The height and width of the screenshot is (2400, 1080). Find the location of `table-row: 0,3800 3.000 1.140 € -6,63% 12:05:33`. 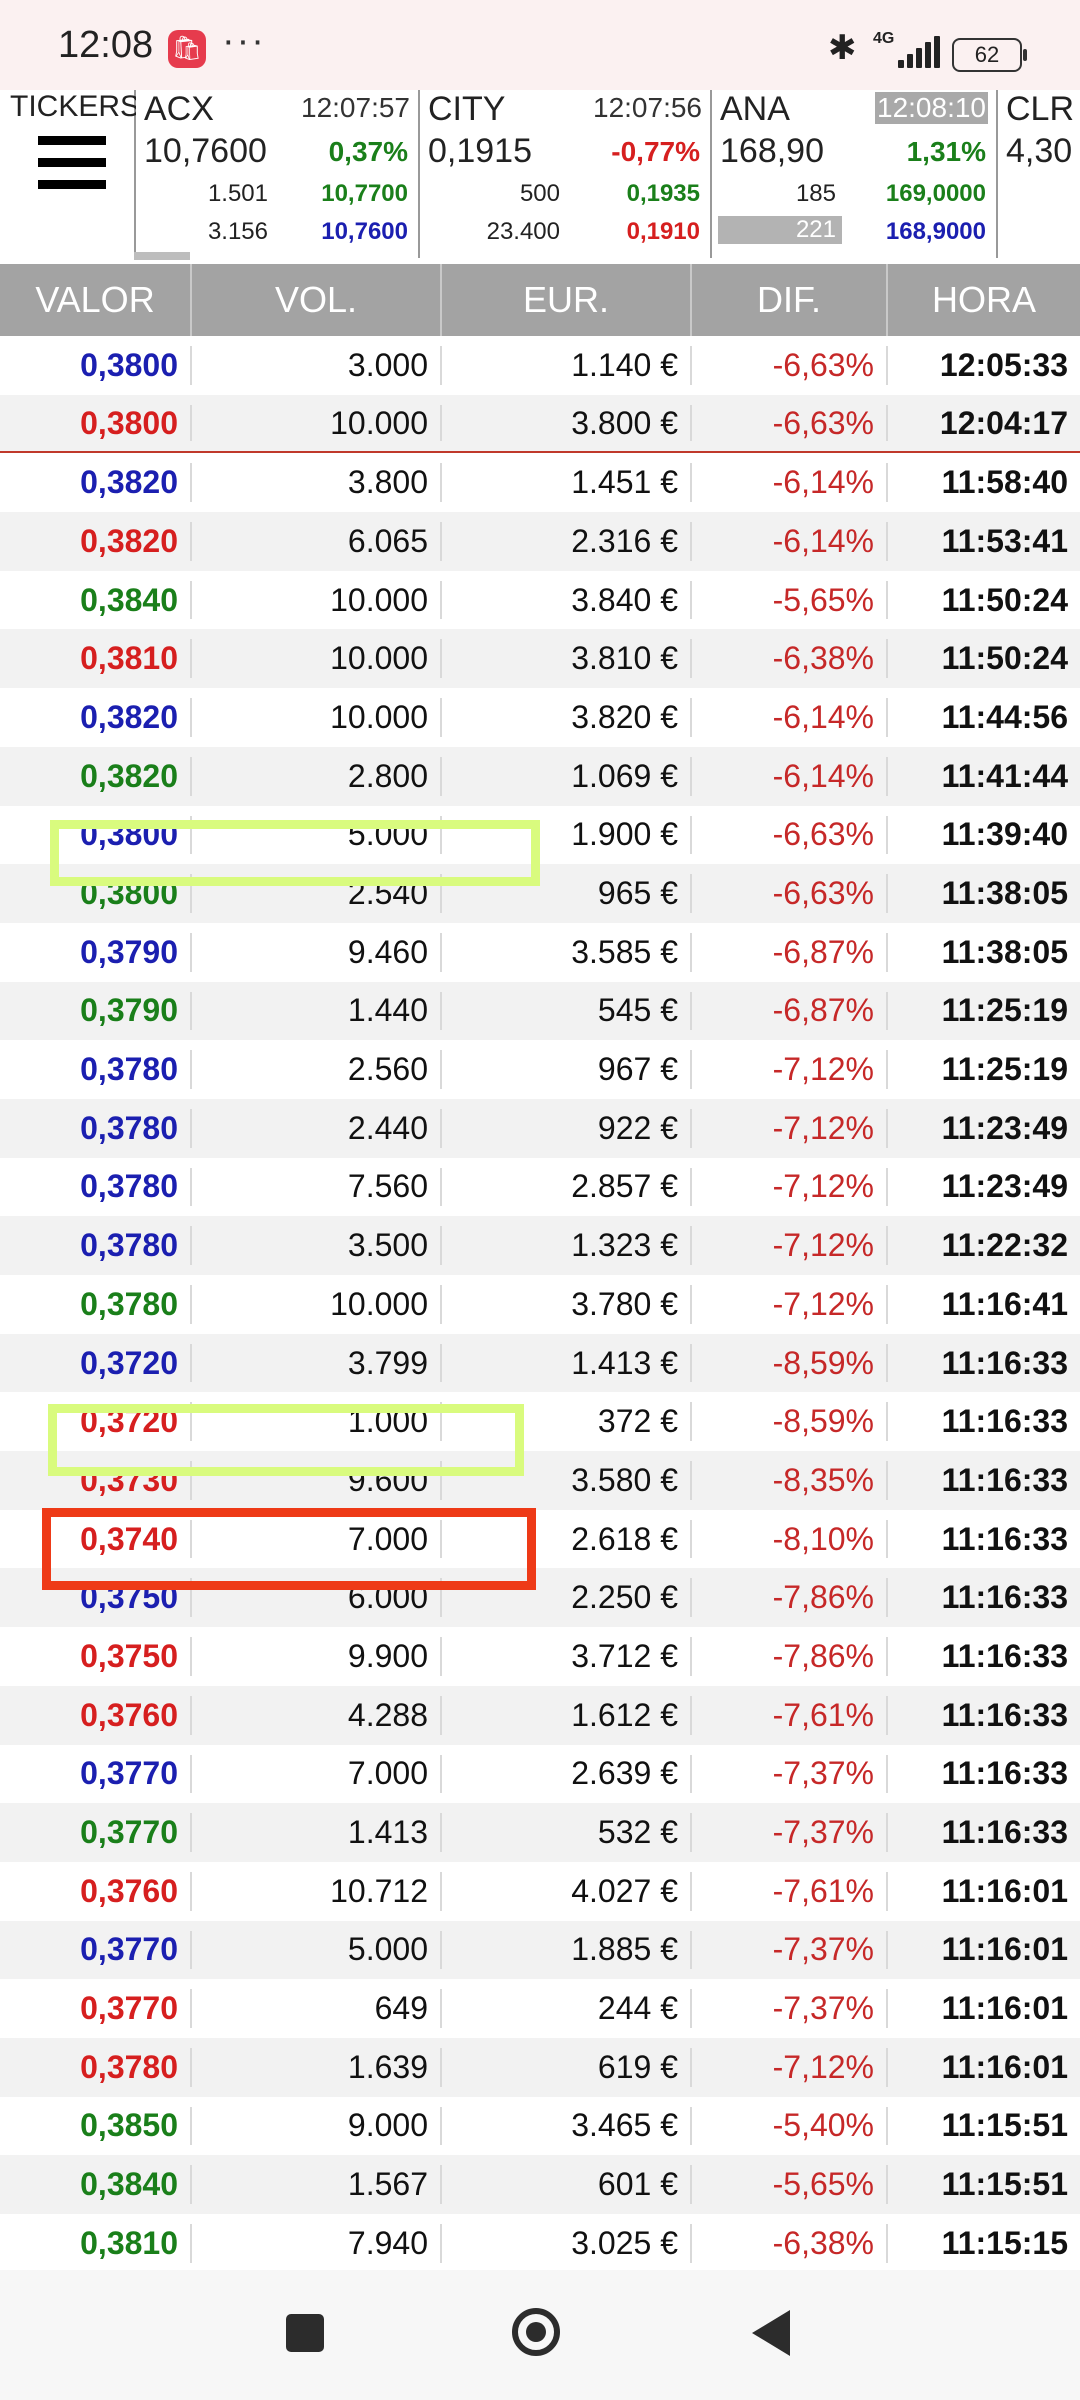

table-row: 0,3800 3.000 1.140 € -6,63% 12:05:33 is located at coordinates (540, 365).